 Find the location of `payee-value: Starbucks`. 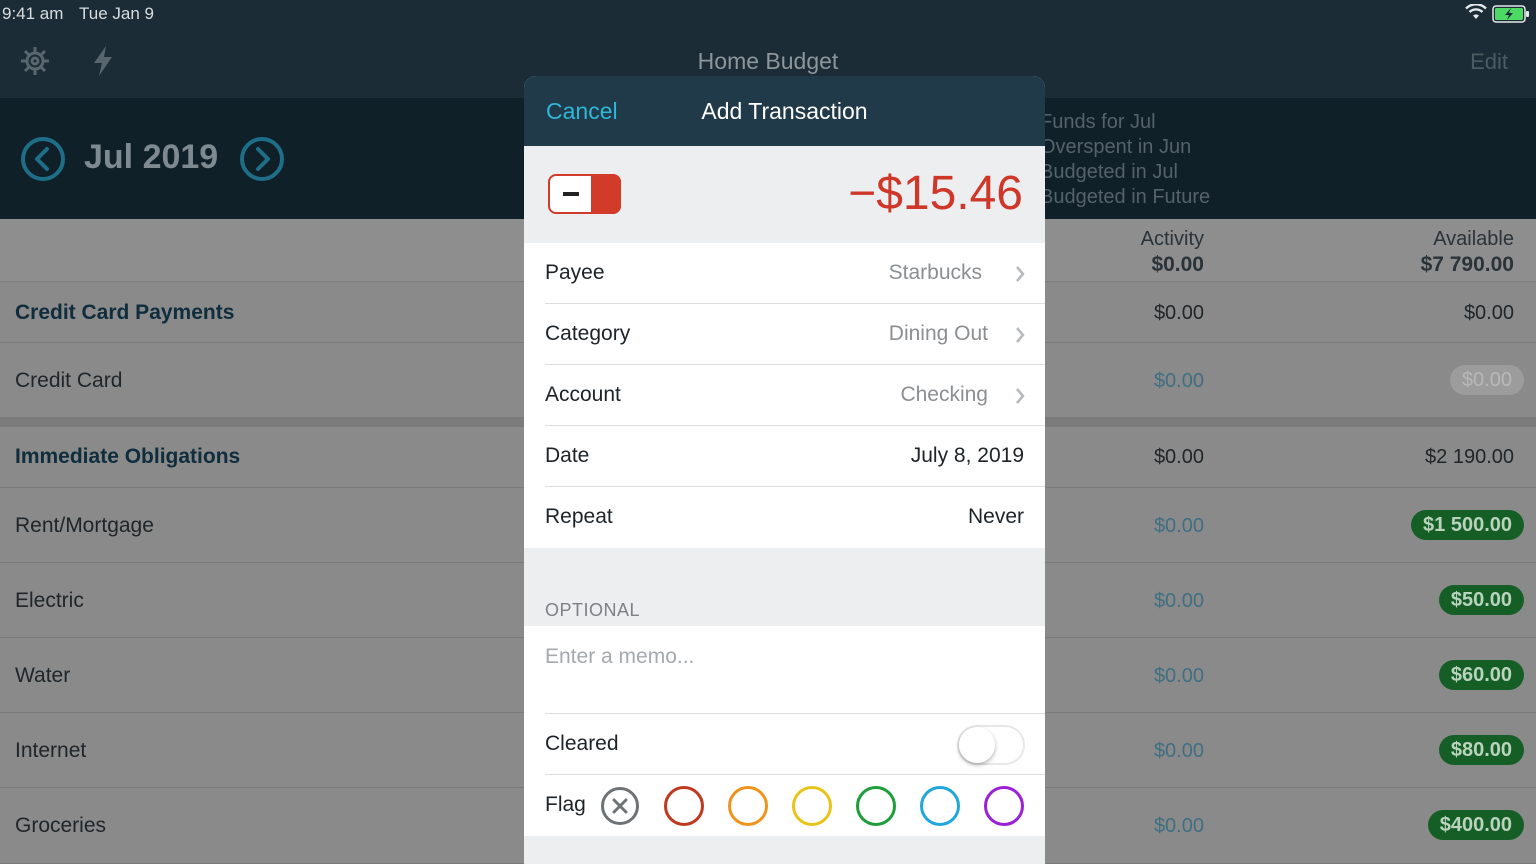

payee-value: Starbucks is located at coordinates (935, 272).